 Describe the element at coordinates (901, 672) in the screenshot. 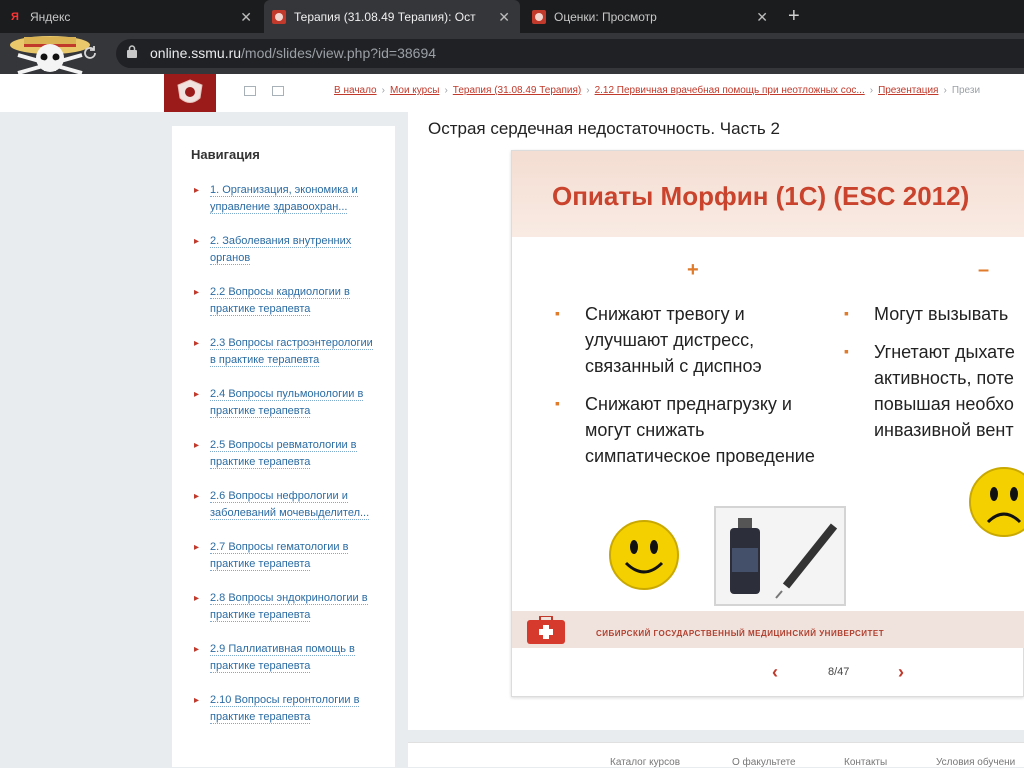

I see `next-slide-button: ›` at that location.